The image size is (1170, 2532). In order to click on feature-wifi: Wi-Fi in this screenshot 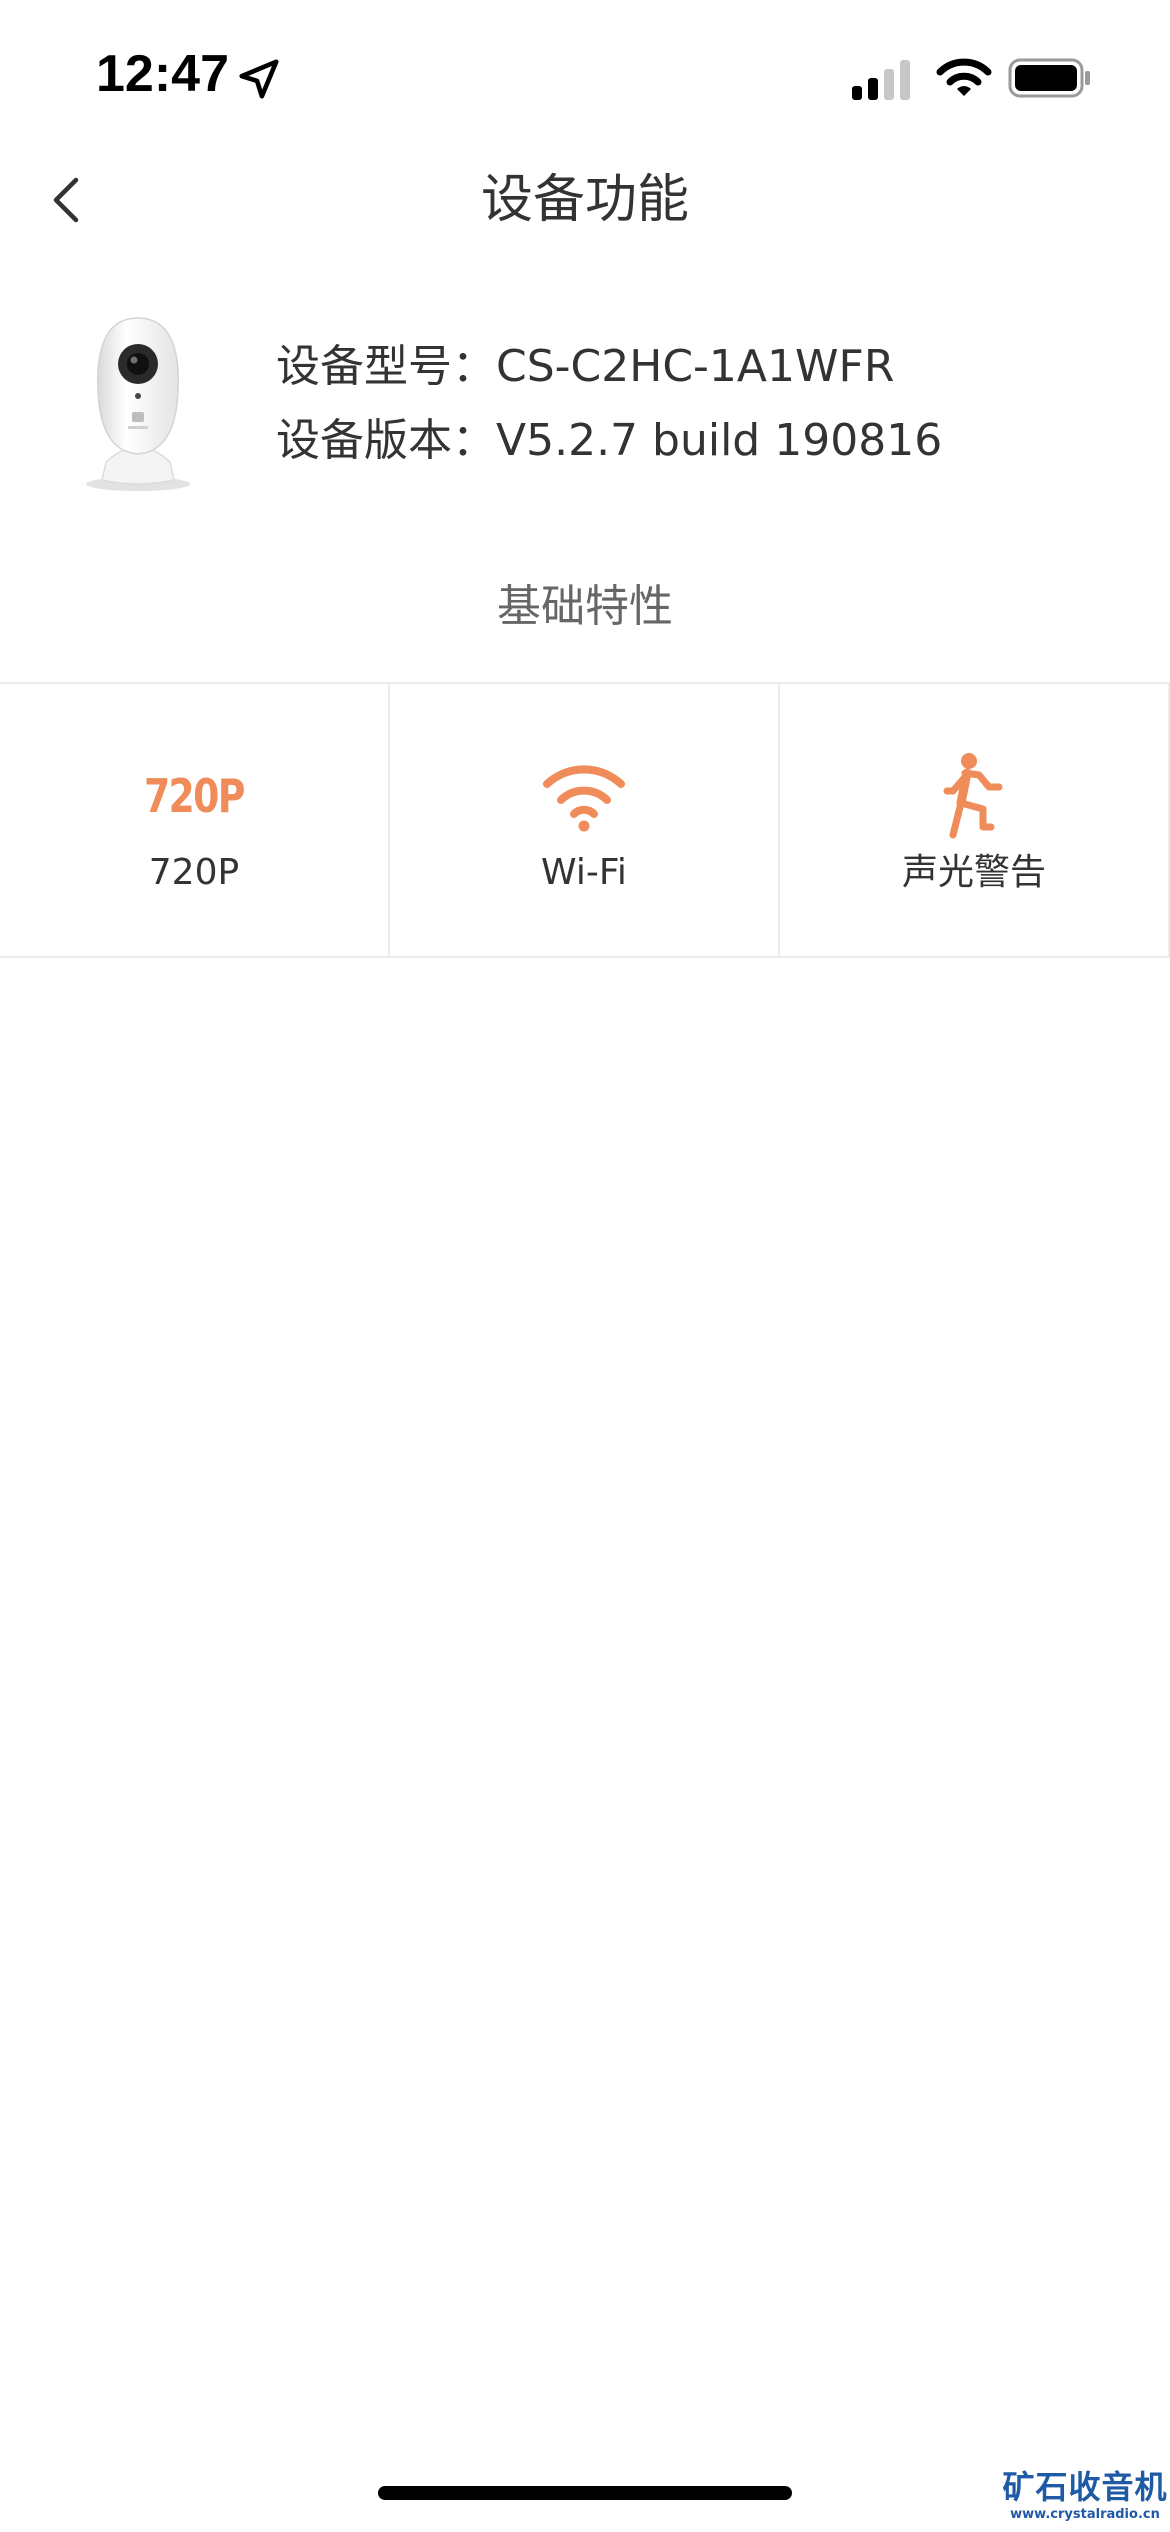, I will do `click(585, 820)`.